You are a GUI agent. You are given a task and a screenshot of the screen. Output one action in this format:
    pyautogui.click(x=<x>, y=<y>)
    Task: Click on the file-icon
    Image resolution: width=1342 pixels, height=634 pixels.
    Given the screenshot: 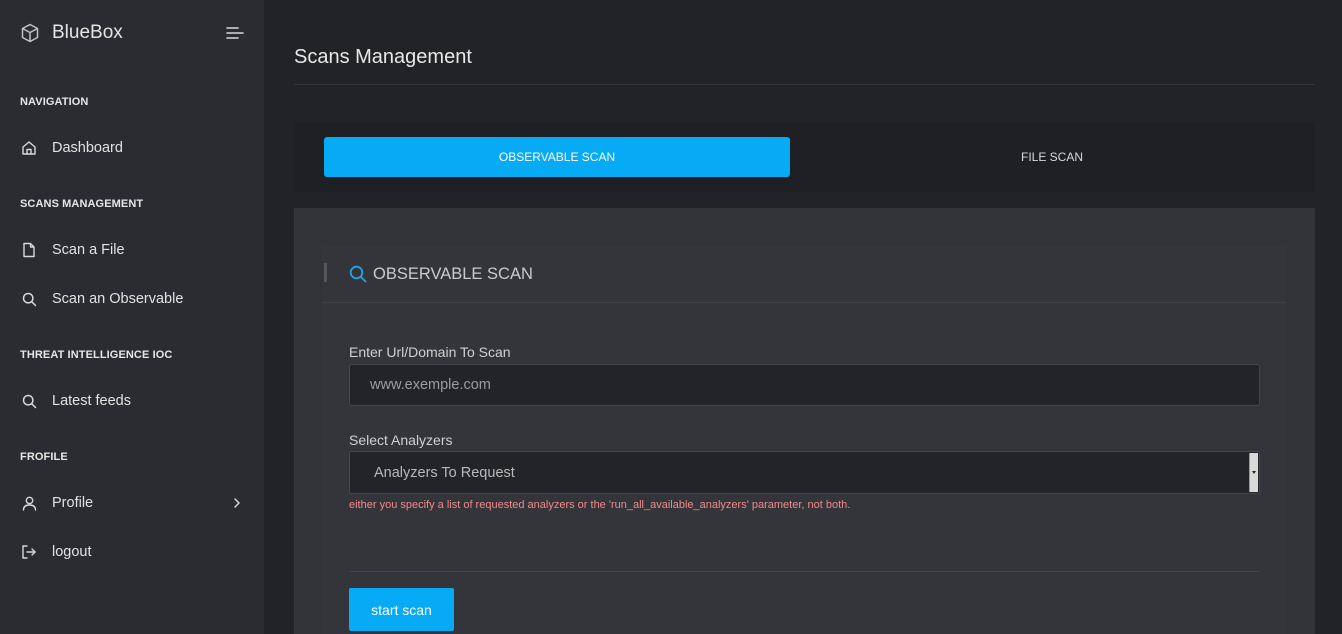 What is the action you would take?
    pyautogui.click(x=29, y=250)
    